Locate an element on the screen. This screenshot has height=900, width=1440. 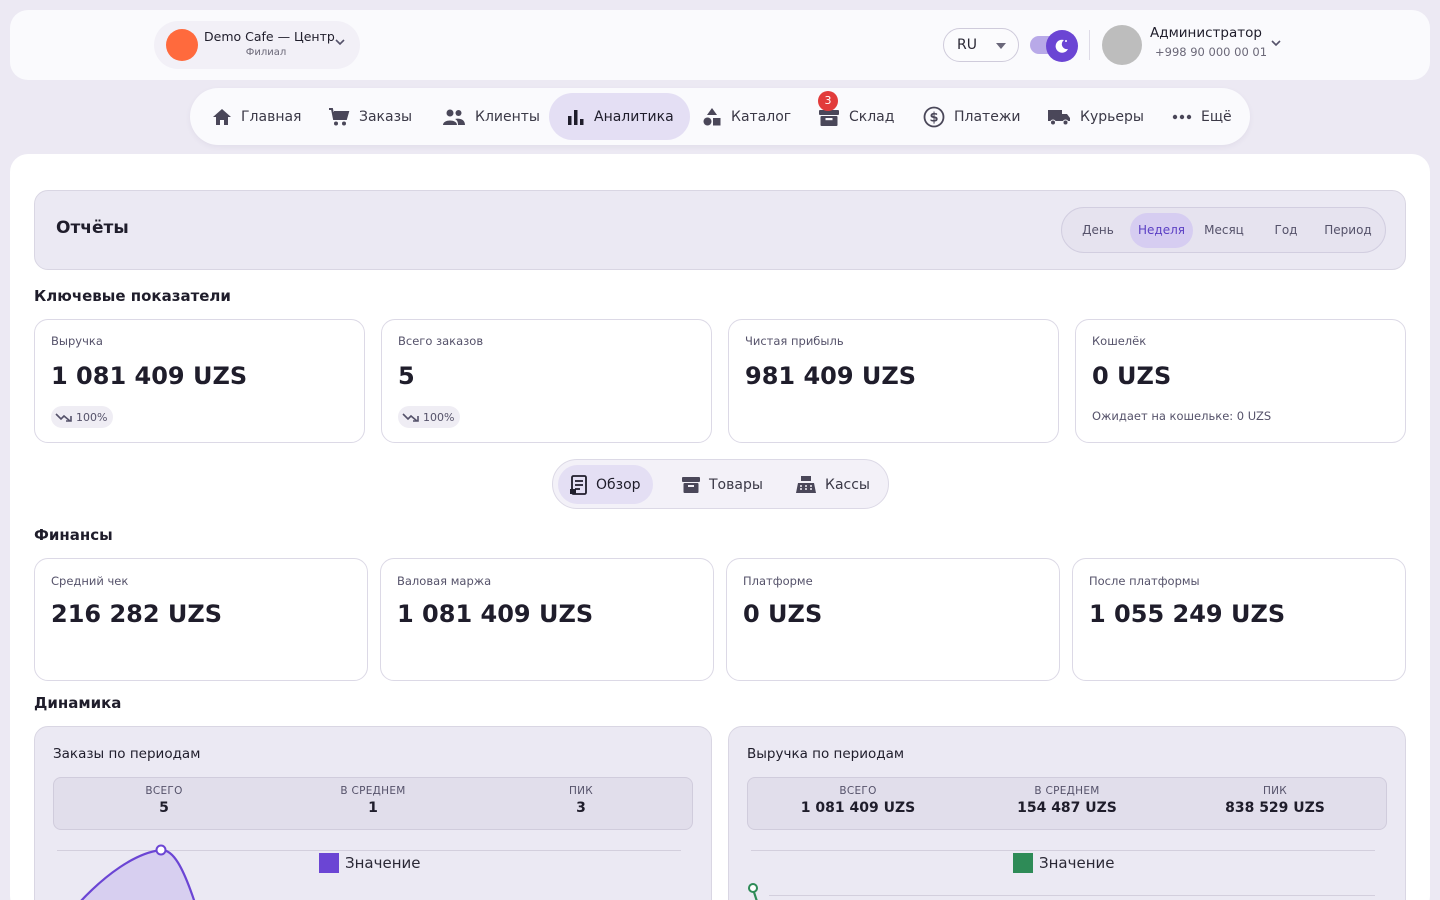
finance-card-after-platform: После платформы 1 055 249 UZS is located at coordinates (1239, 619).